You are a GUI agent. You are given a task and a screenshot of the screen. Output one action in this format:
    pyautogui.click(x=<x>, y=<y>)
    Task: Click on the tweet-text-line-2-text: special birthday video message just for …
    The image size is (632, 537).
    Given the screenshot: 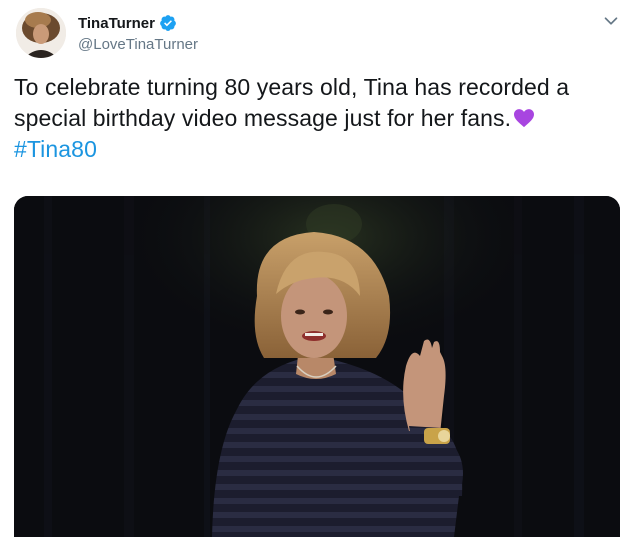 What is the action you would take?
    pyautogui.click(x=263, y=118)
    